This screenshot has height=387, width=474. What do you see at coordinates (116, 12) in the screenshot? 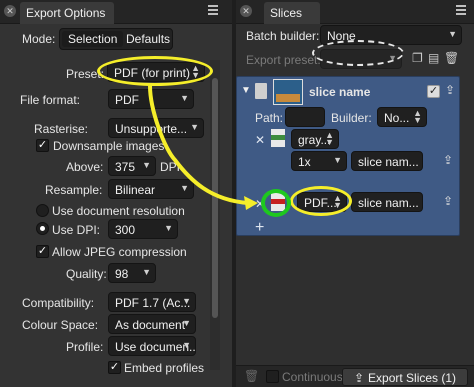
I see `export-options-tabbar: ✕ Export Options` at bounding box center [116, 12].